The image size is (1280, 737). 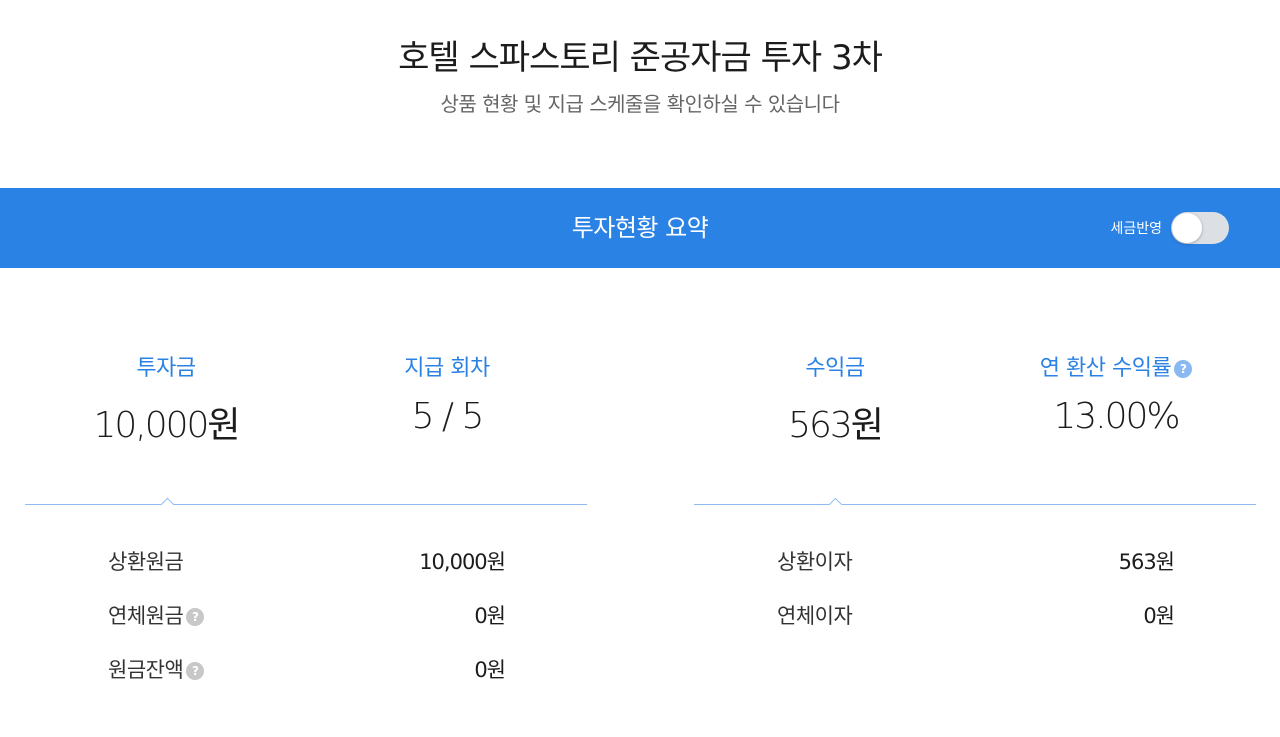 I want to click on stat-investment: 투자금 10,000원, so click(x=166, y=399).